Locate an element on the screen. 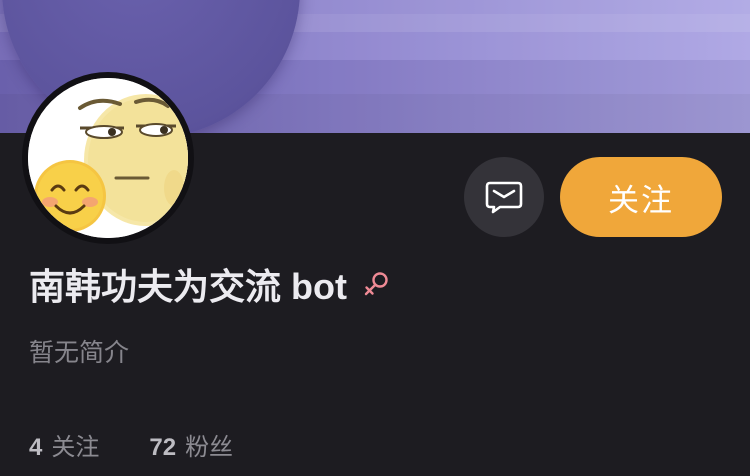 The width and height of the screenshot is (750, 476). following-stat: 4 关注 is located at coordinates (64, 444).